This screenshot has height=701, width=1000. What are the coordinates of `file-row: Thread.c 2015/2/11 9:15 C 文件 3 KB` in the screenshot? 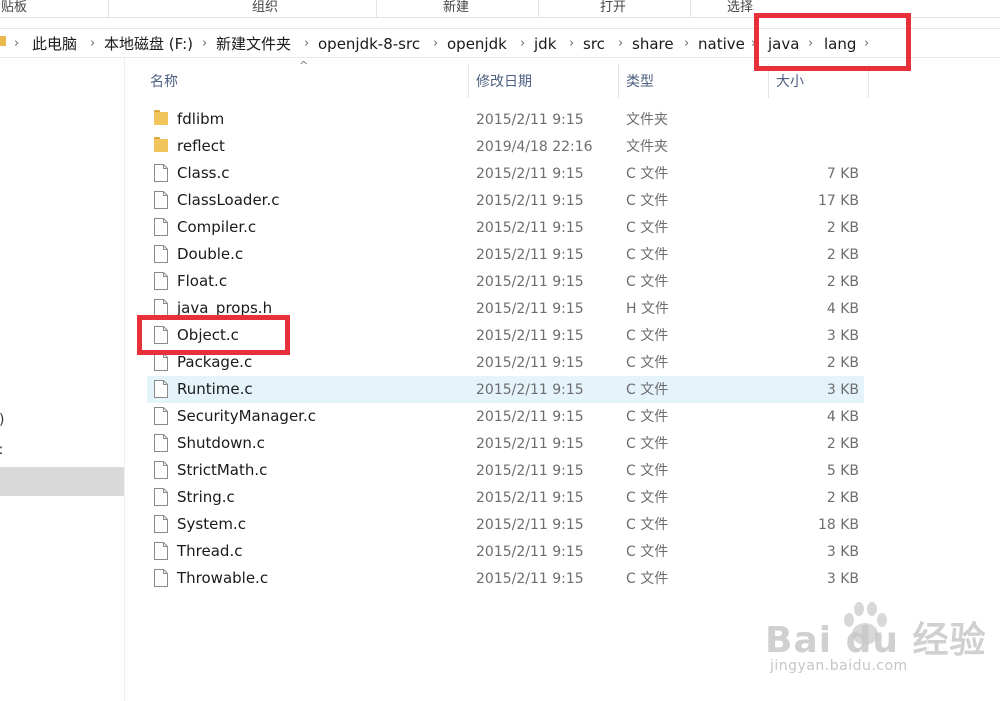 It's located at (505, 551).